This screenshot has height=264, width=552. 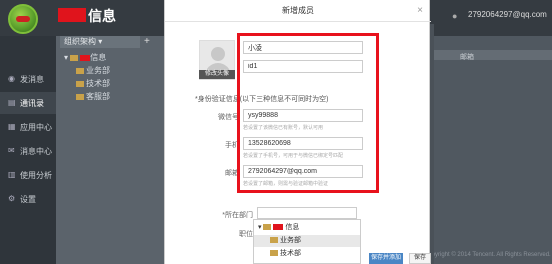 What do you see at coordinates (467, 57) in the screenshot?
I see `email-column-header: 邮箱` at bounding box center [467, 57].